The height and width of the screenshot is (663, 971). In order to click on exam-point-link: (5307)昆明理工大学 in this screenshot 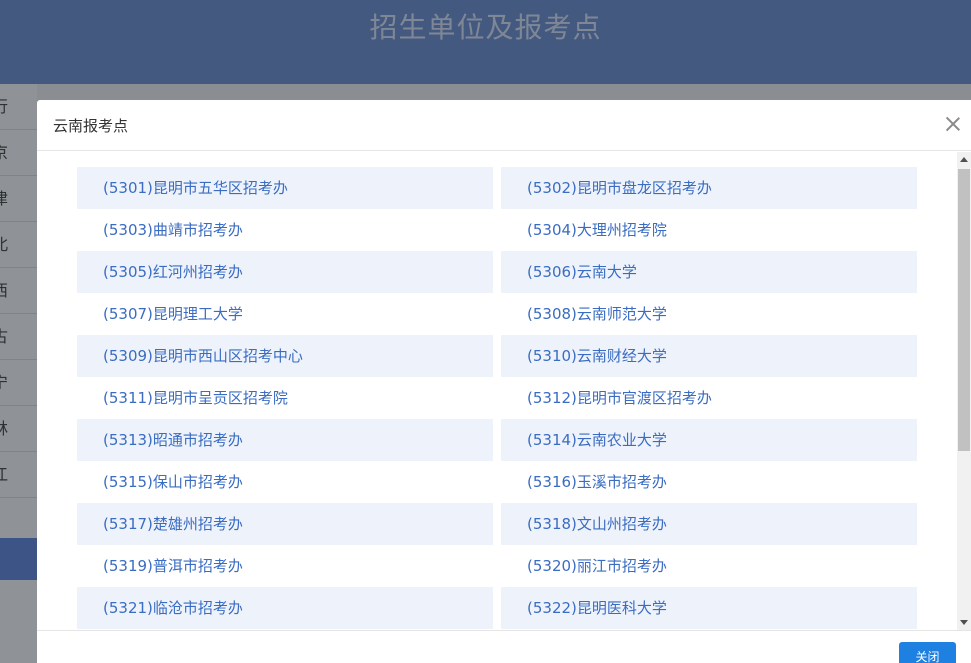, I will do `click(285, 314)`.